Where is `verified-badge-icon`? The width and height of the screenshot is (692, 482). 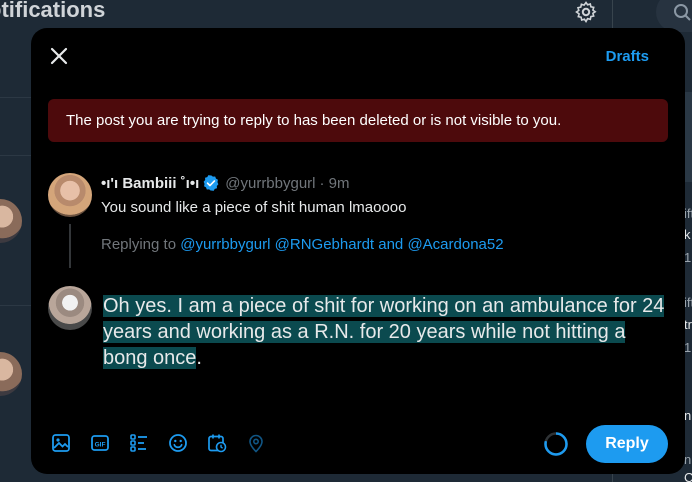 verified-badge-icon is located at coordinates (211, 183).